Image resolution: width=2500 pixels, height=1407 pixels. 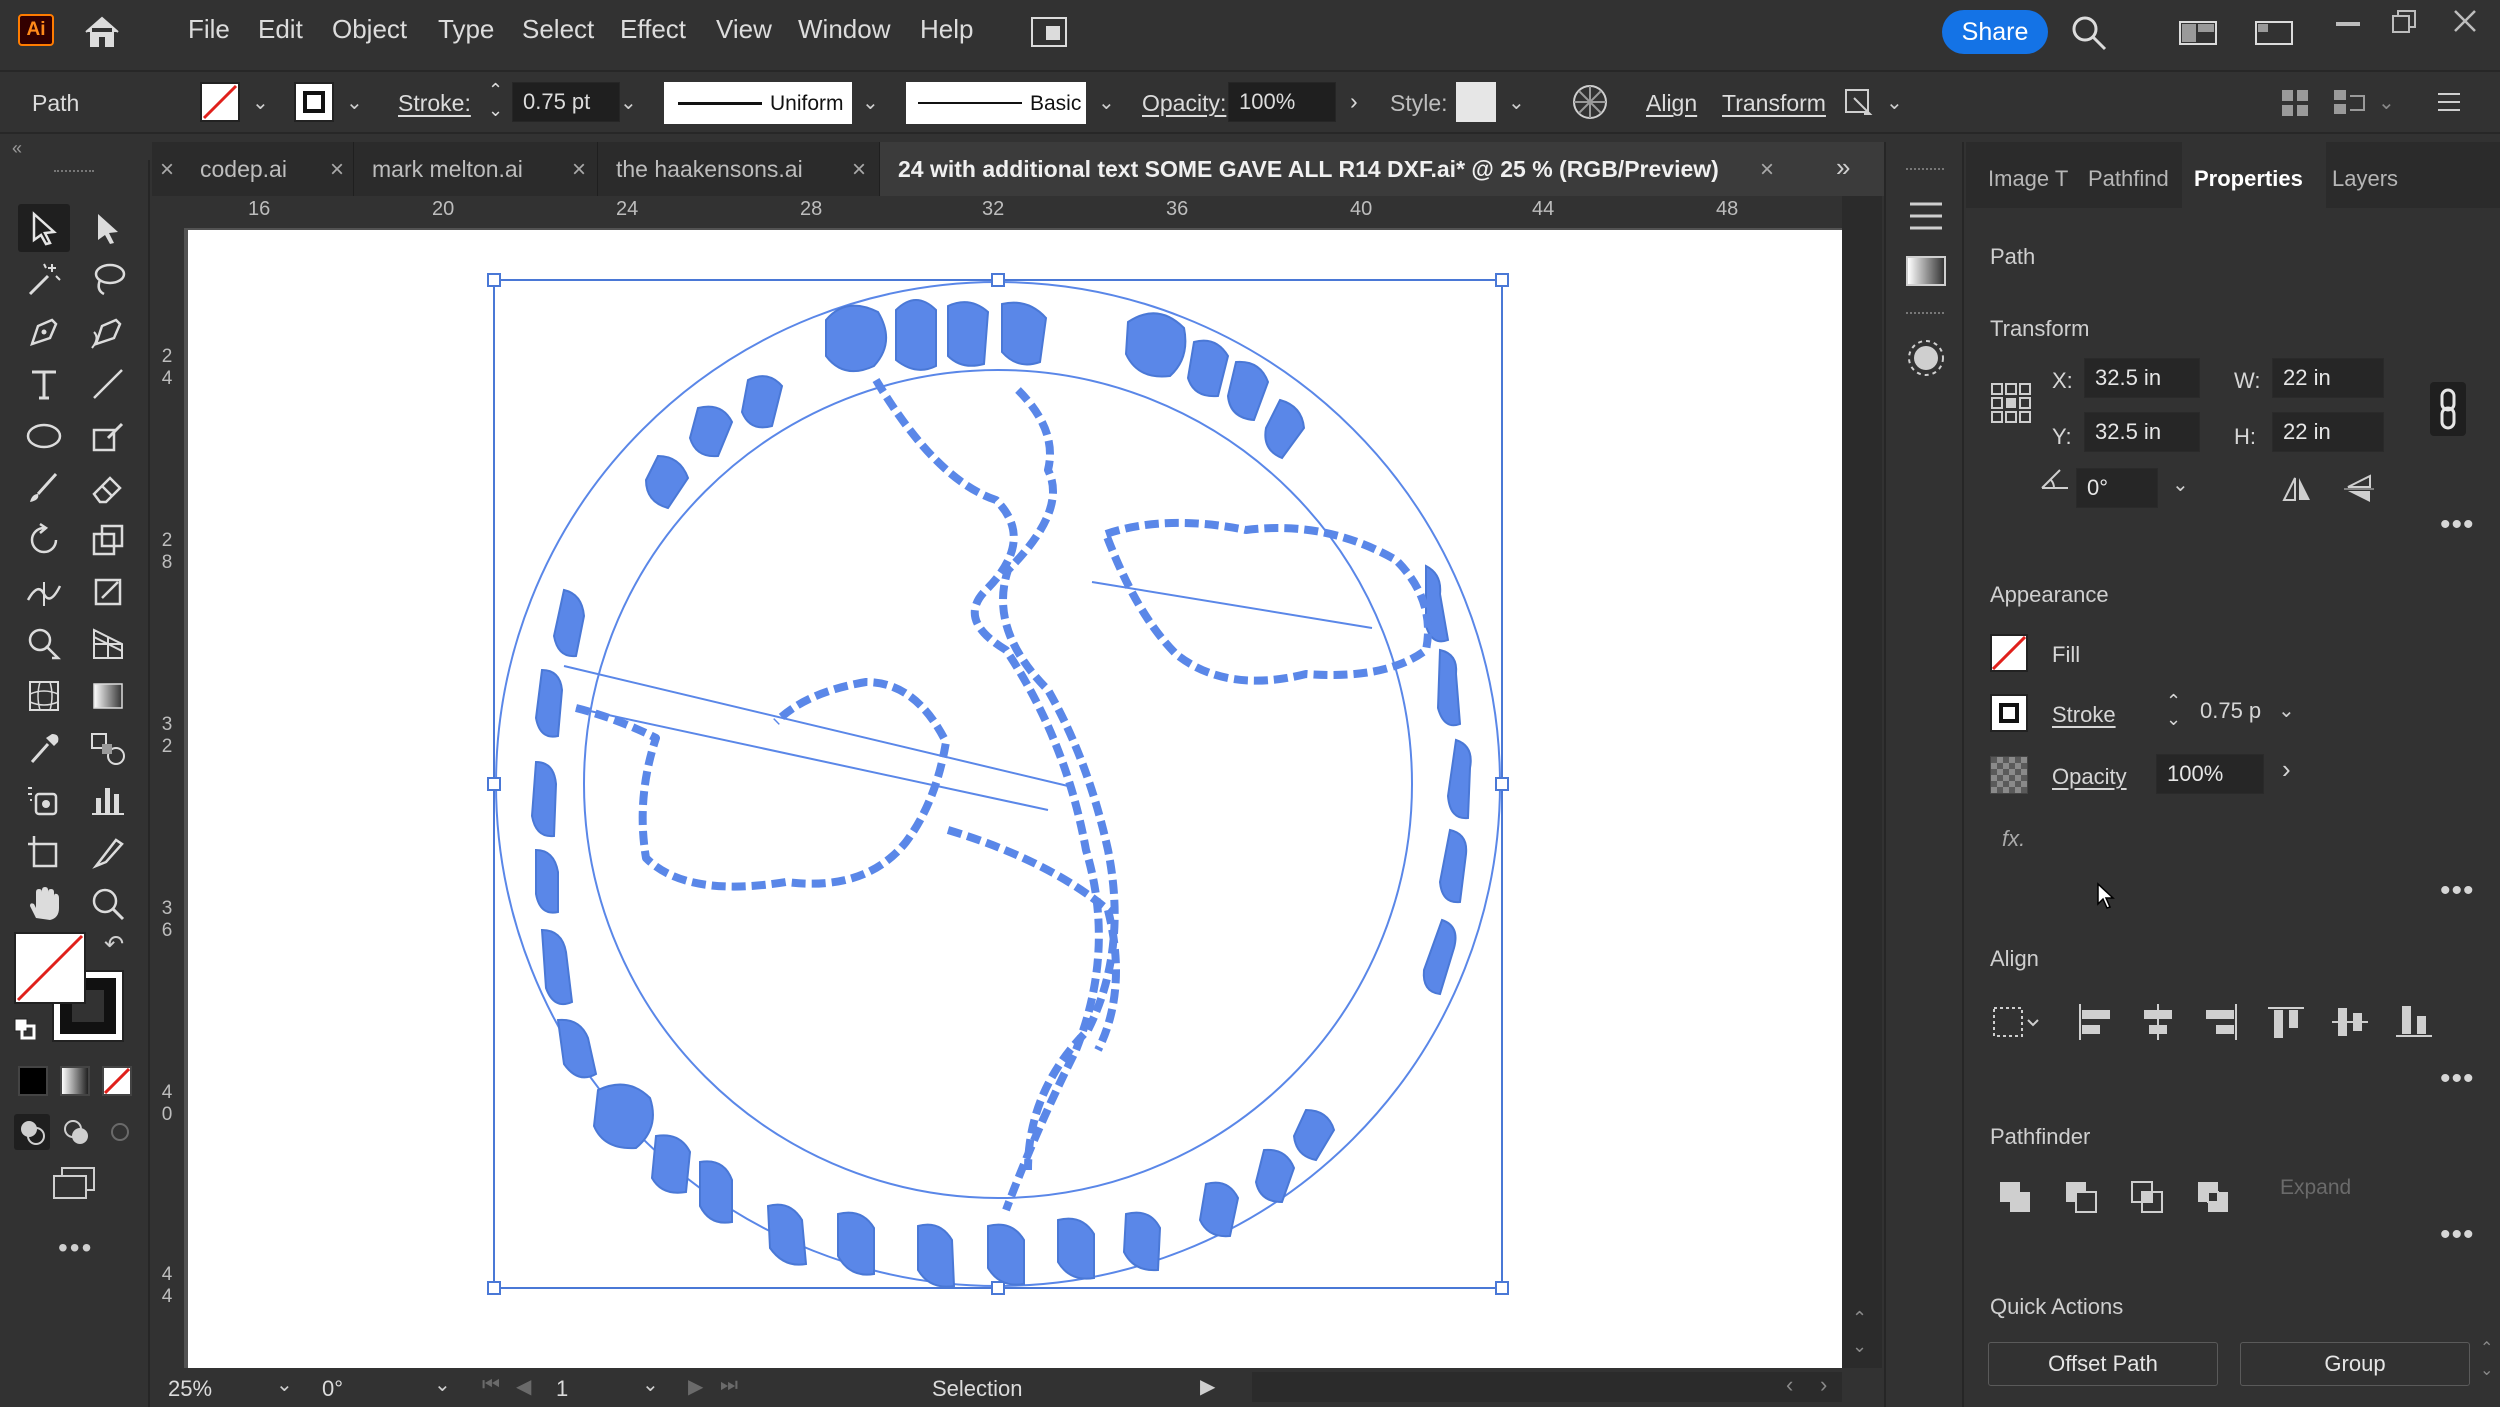 What do you see at coordinates (2449, 102) in the screenshot?
I see `panel-menu-icon` at bounding box center [2449, 102].